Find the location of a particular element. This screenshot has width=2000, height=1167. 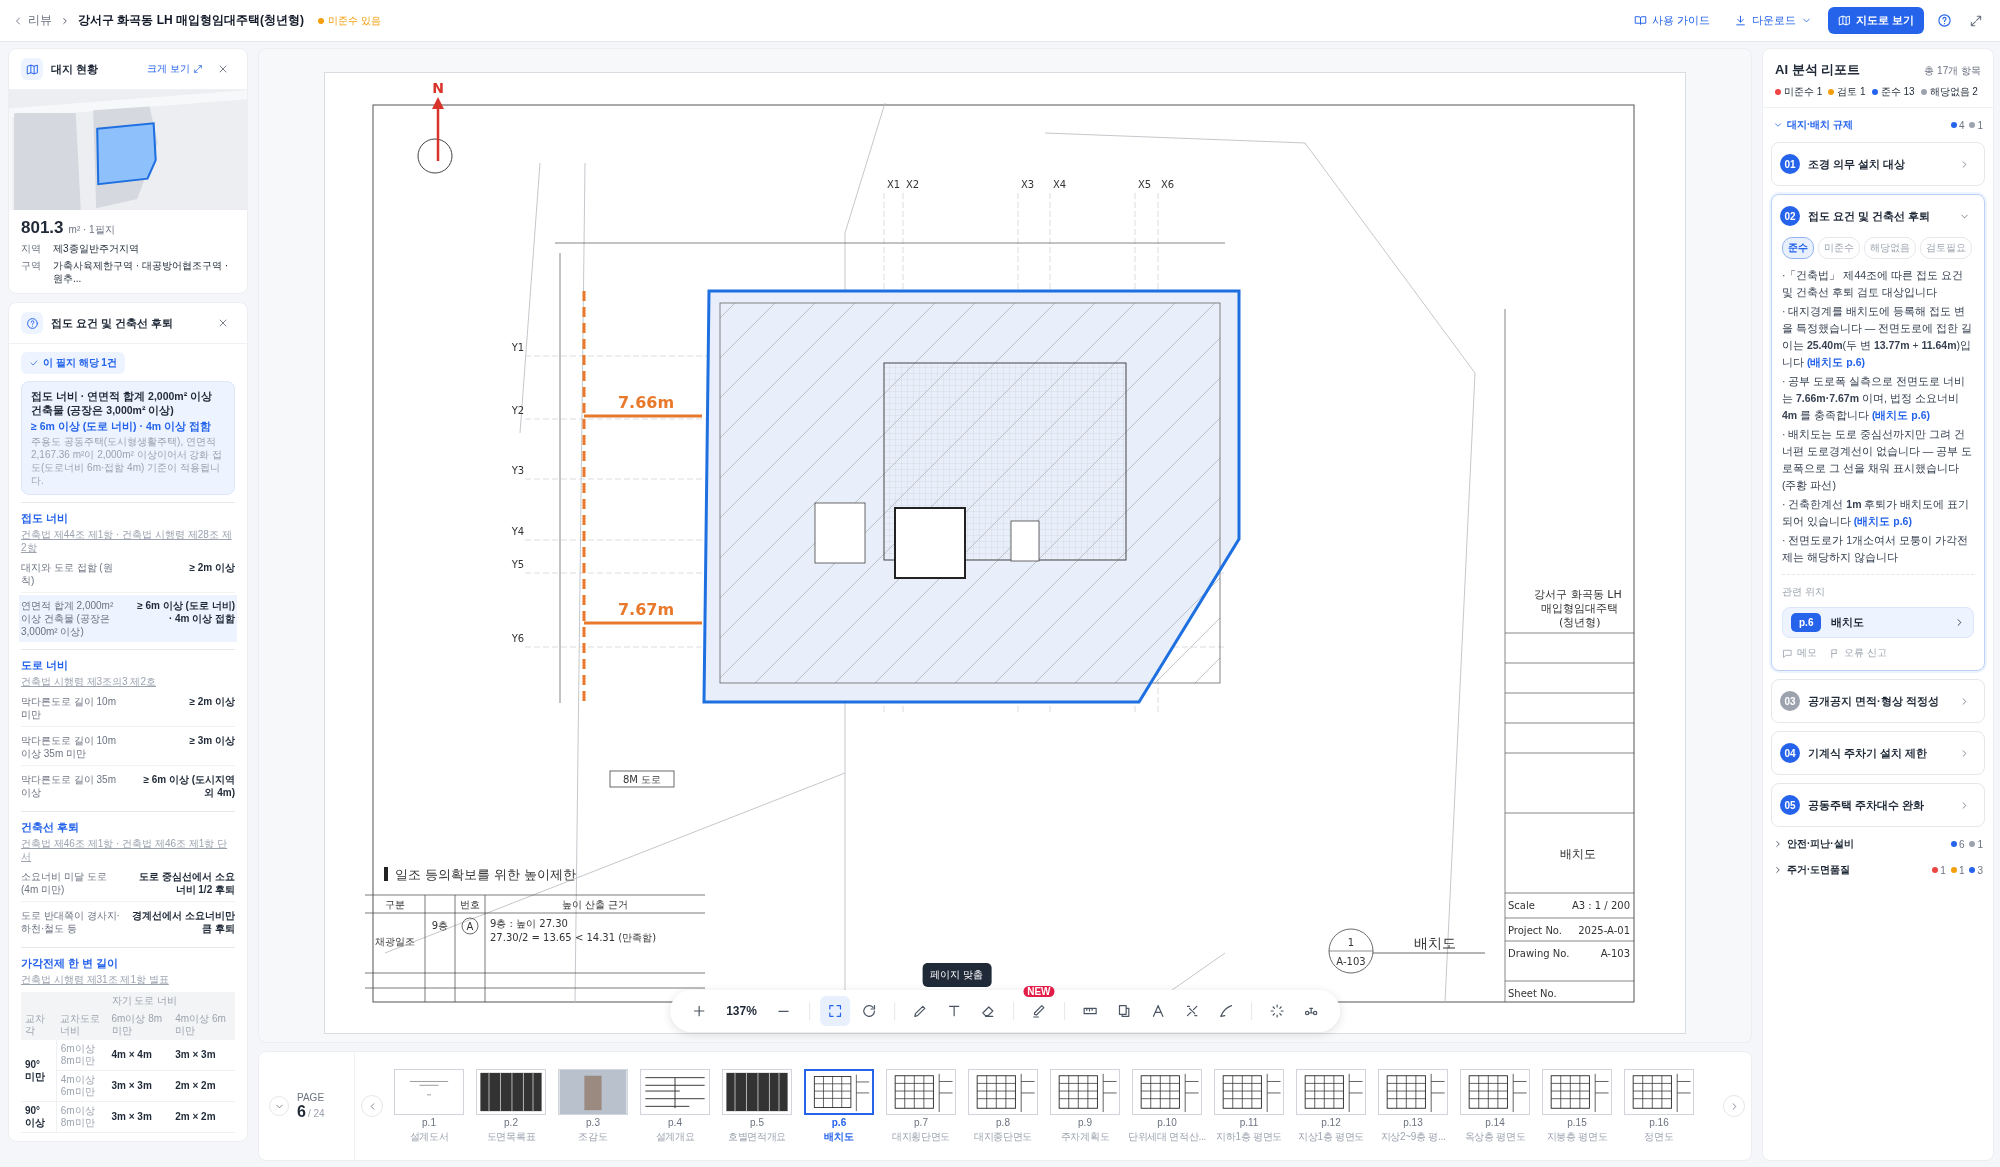

item-count: 총 17개 항목 is located at coordinates (1952, 71).